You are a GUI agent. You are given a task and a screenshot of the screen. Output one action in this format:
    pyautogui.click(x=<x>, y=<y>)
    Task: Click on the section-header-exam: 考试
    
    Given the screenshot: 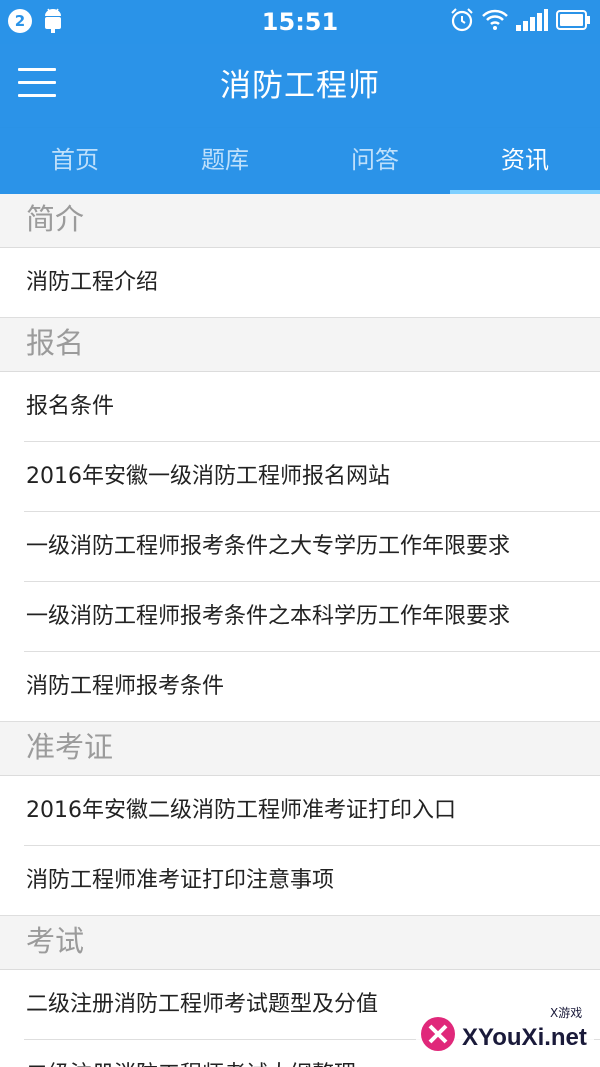 What is the action you would take?
    pyautogui.click(x=300, y=943)
    